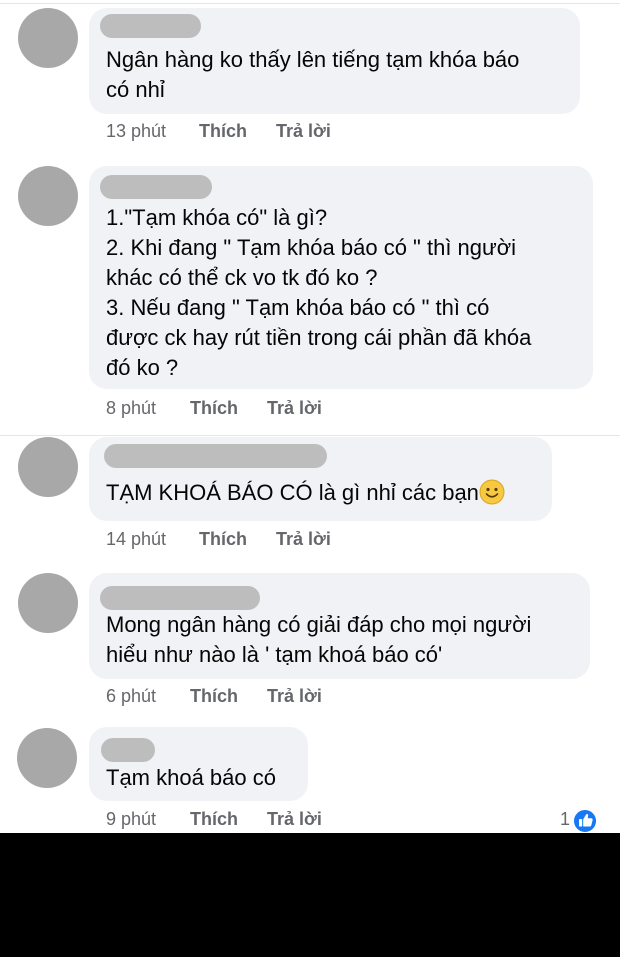  I want to click on comment-time: 6 phút, so click(131, 696).